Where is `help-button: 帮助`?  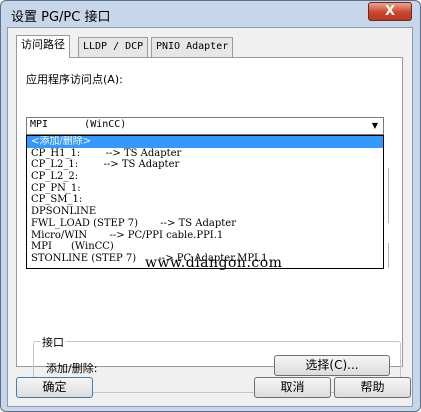 help-button: 帮助 is located at coordinates (372, 387).